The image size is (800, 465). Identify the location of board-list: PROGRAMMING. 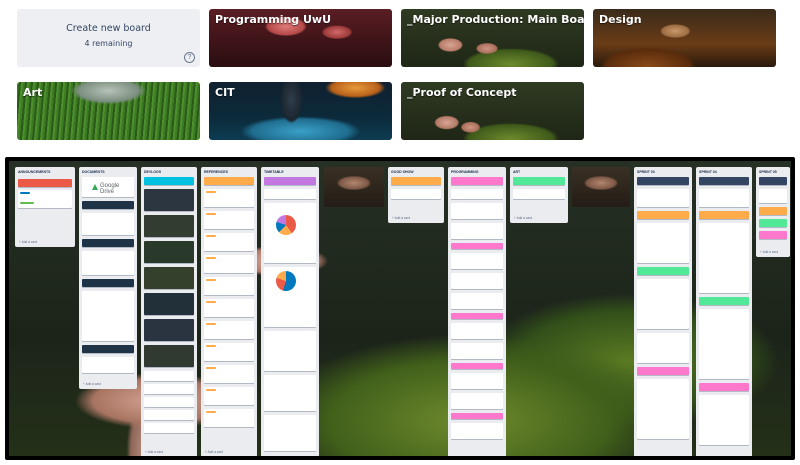
(477, 311).